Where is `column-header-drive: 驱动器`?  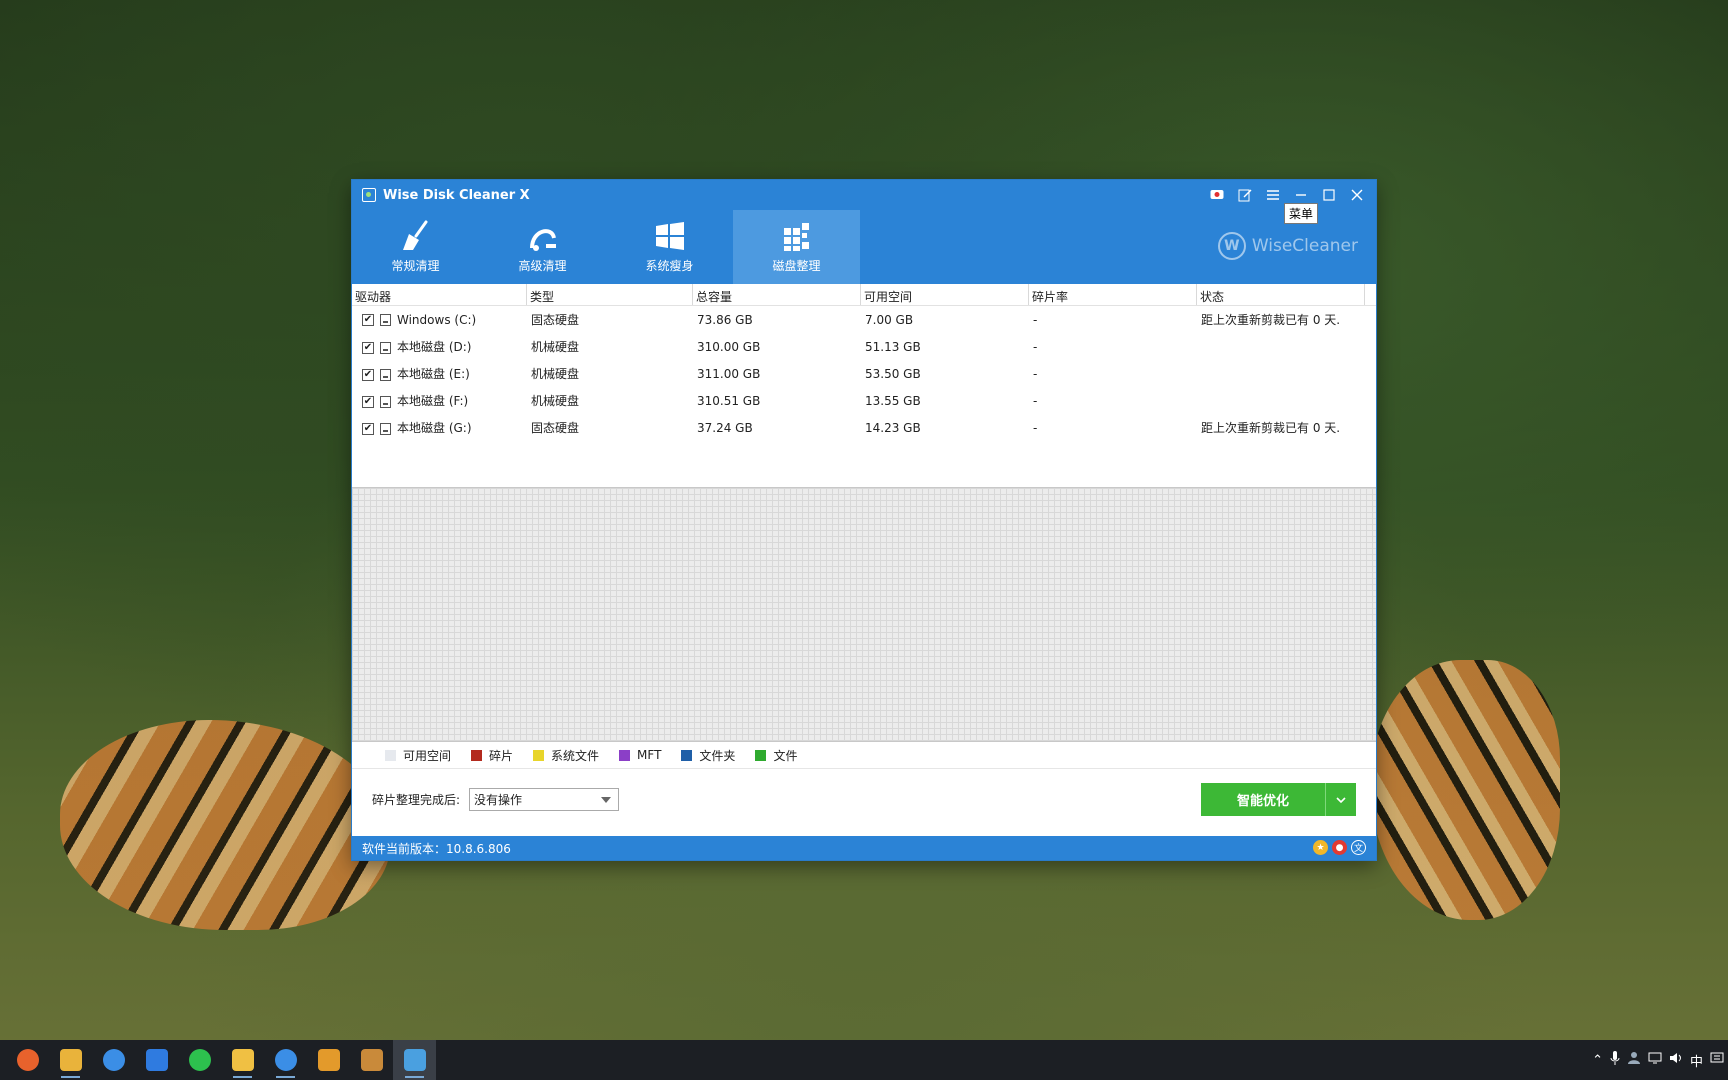 column-header-drive: 驱动器 is located at coordinates (439, 294).